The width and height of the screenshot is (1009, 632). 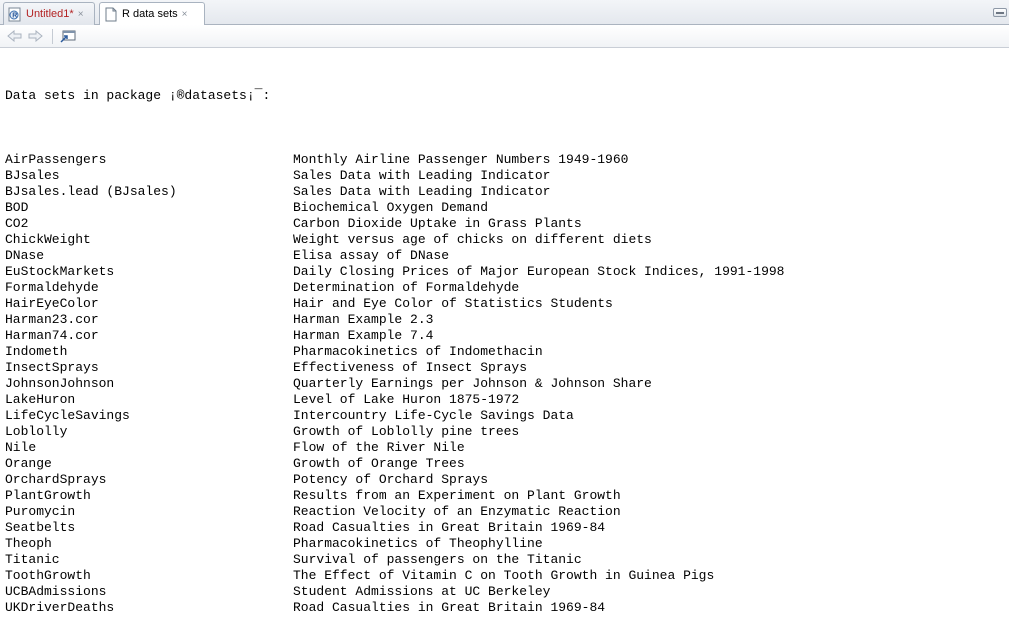 What do you see at coordinates (15, 36) in the screenshot?
I see `back-arrow-icon` at bounding box center [15, 36].